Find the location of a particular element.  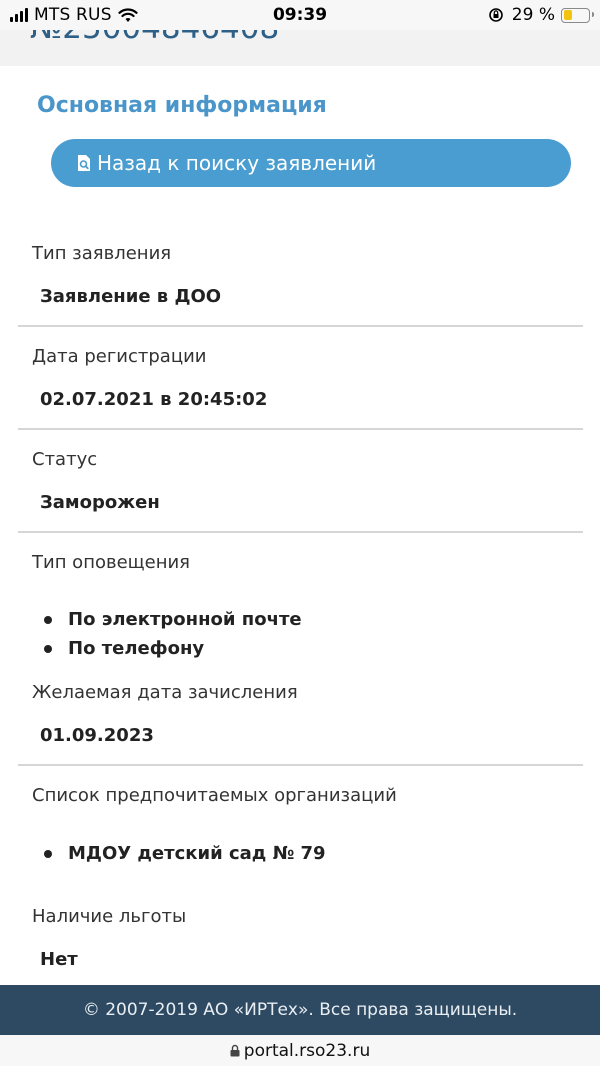

preferred-orgs-label: Список предпочитаемых организаций is located at coordinates (214, 795).